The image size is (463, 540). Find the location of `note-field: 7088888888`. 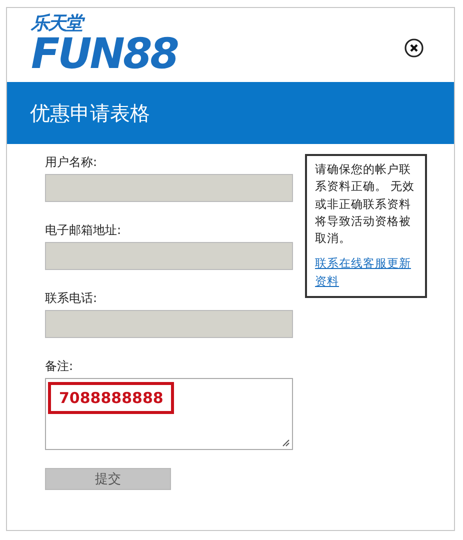

note-field: 7088888888 is located at coordinates (169, 414).